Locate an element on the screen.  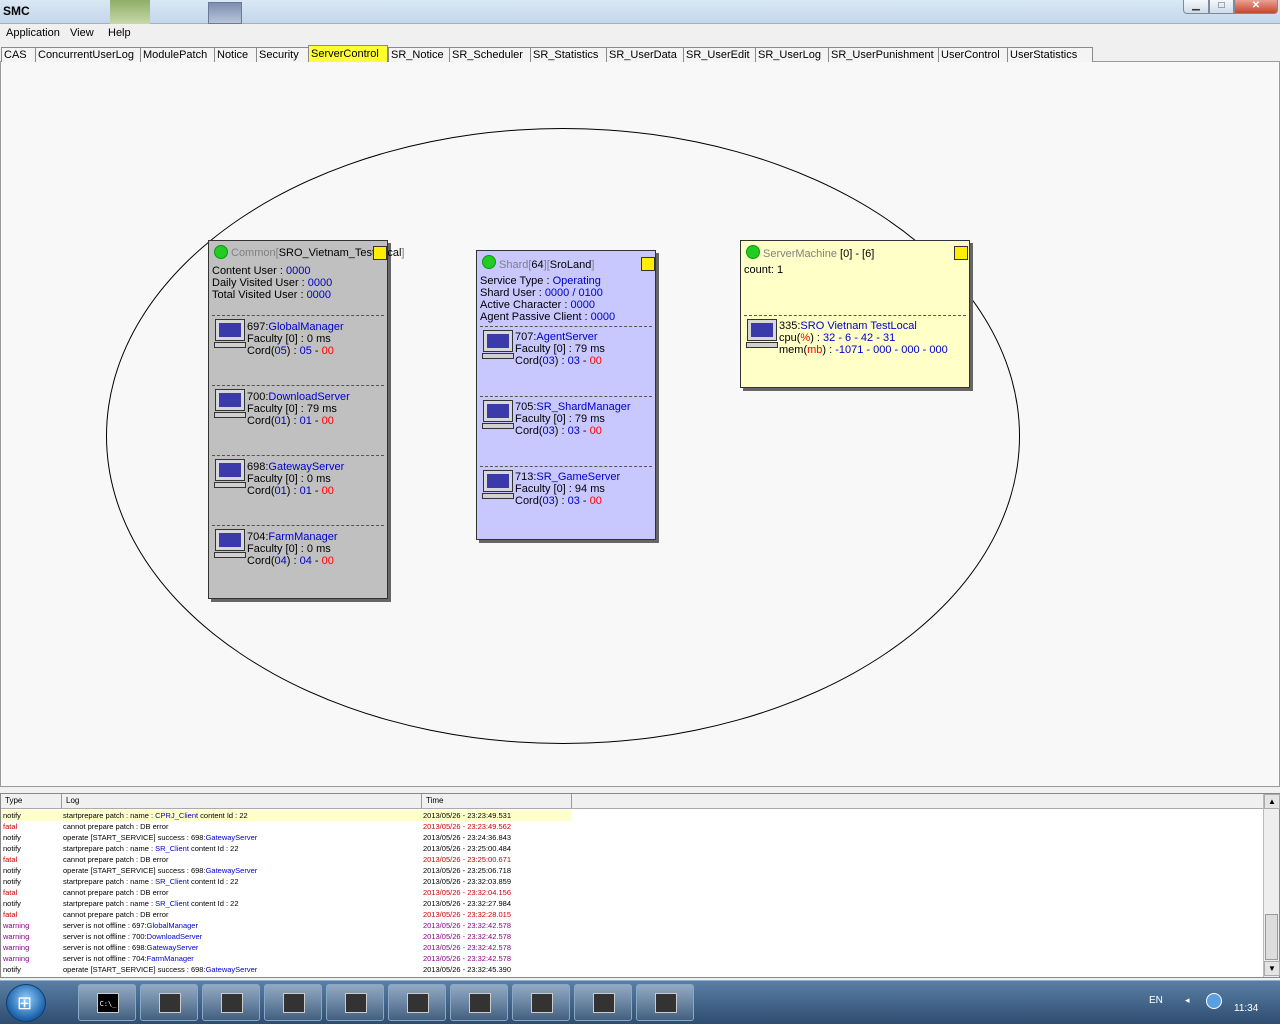
close-button: ✕ is located at coordinates (1256, 7).